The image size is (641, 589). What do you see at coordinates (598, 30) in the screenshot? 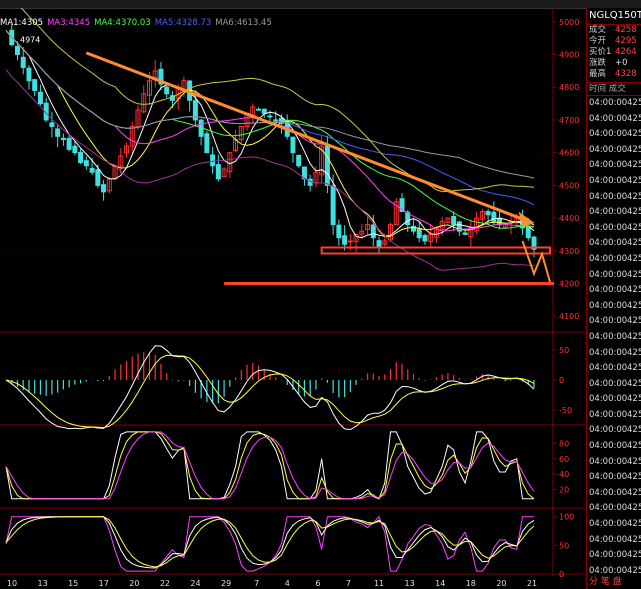
I see `quote-label: 成交` at bounding box center [598, 30].